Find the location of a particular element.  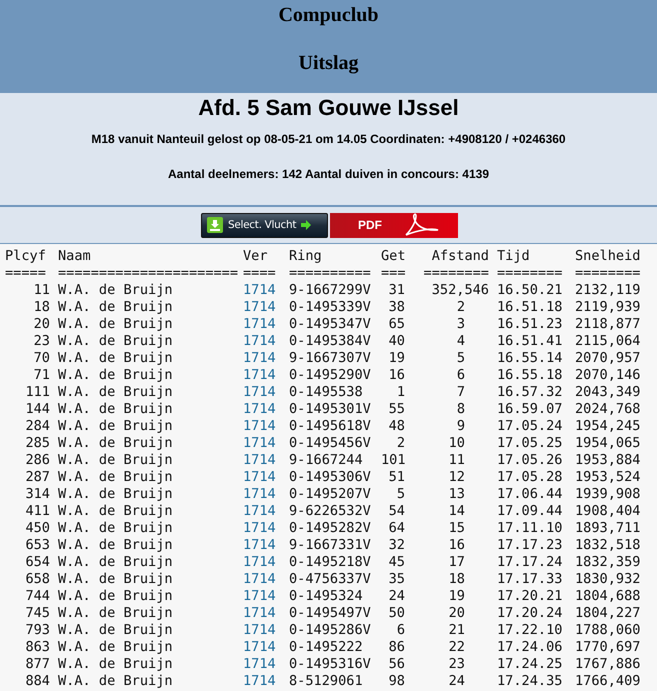

table-cell-text: 0-1495222 is located at coordinates (326, 647).